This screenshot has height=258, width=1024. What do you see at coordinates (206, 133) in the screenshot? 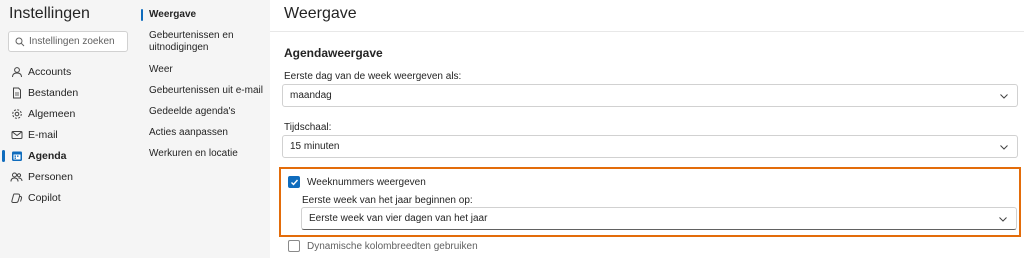
I see `subnav-item-acties-aanpassen: Acties aanpassen` at bounding box center [206, 133].